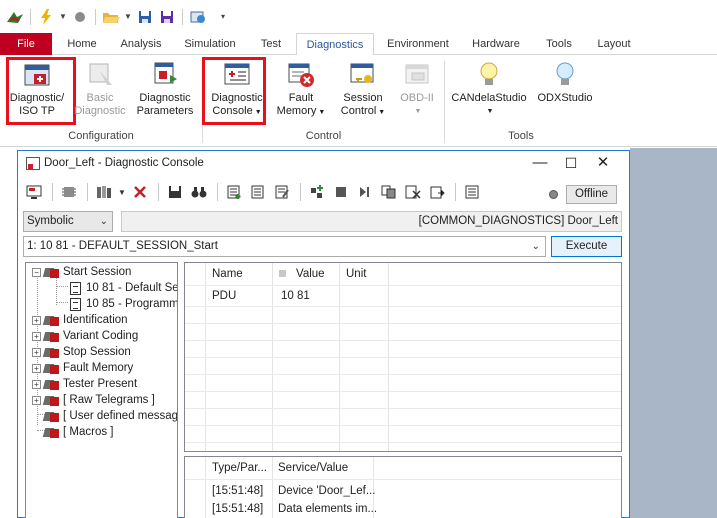  Describe the element at coordinates (69, 192) in the screenshot. I see `ecu-icon` at that location.